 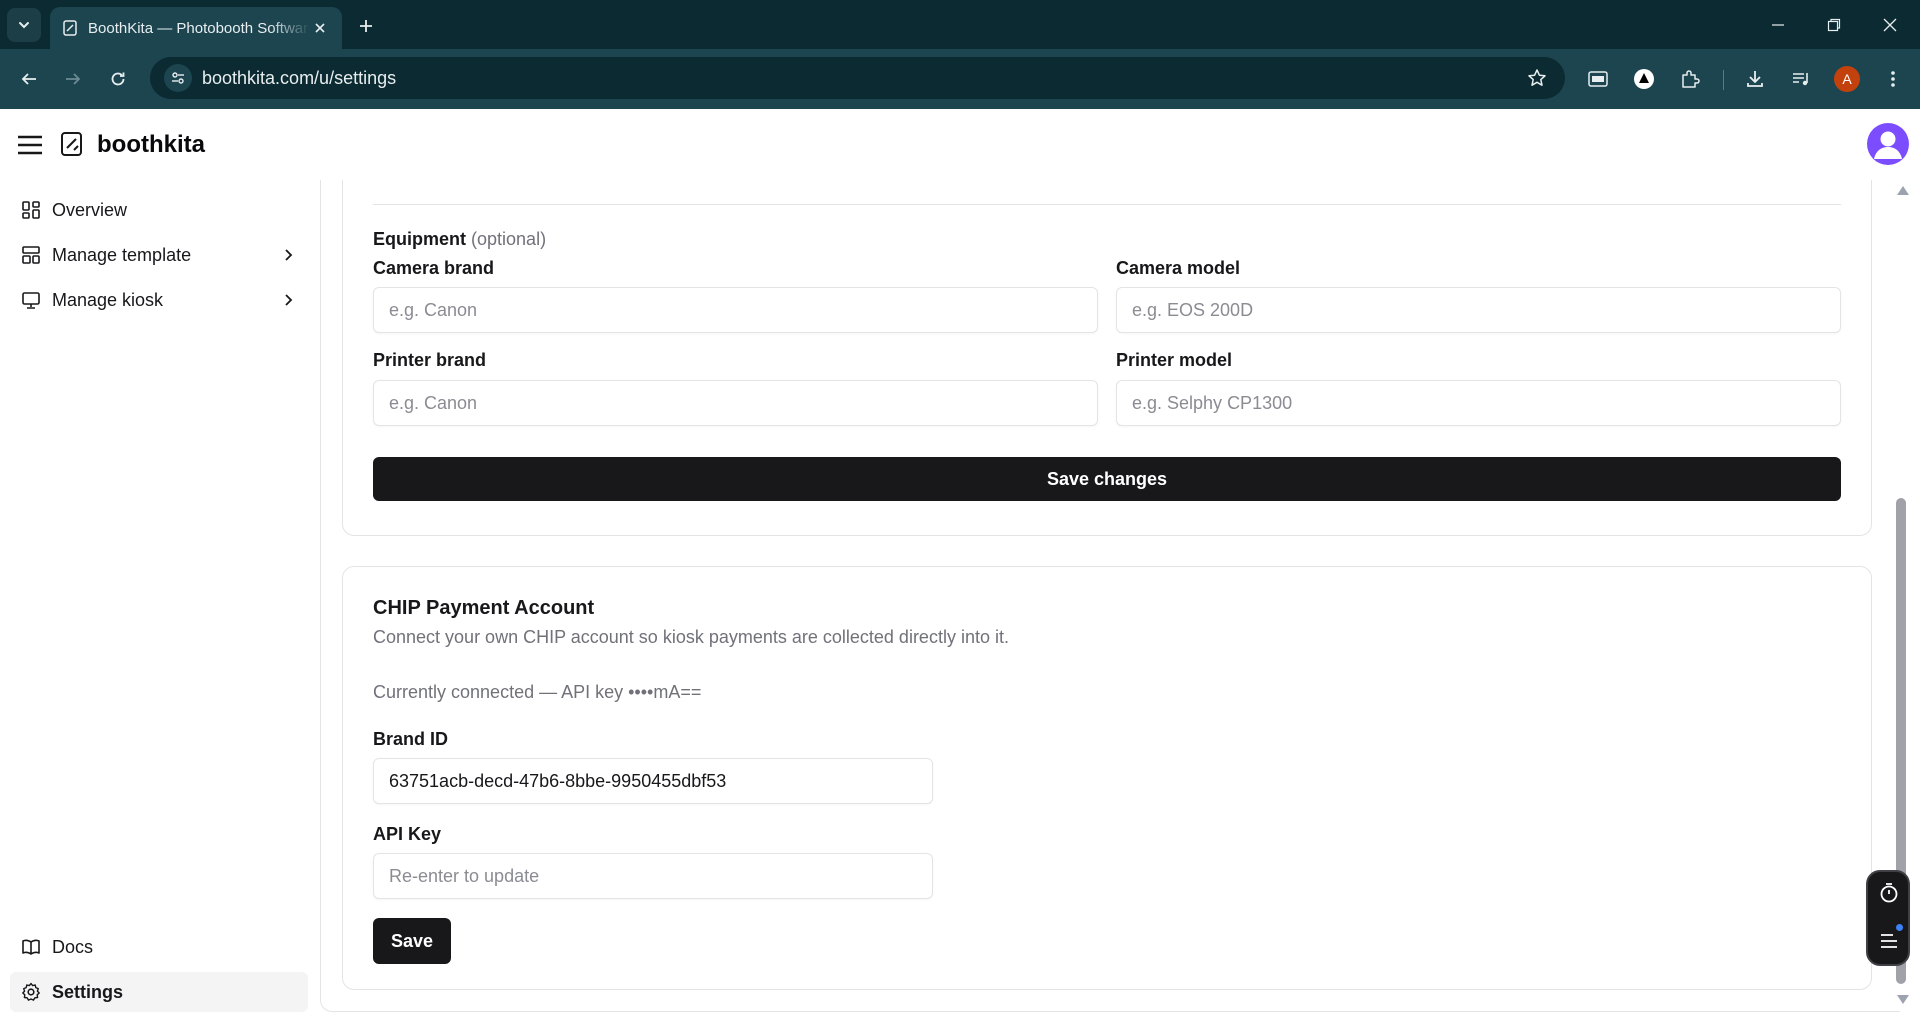 I want to click on camera-model-input, so click(x=1478, y=310).